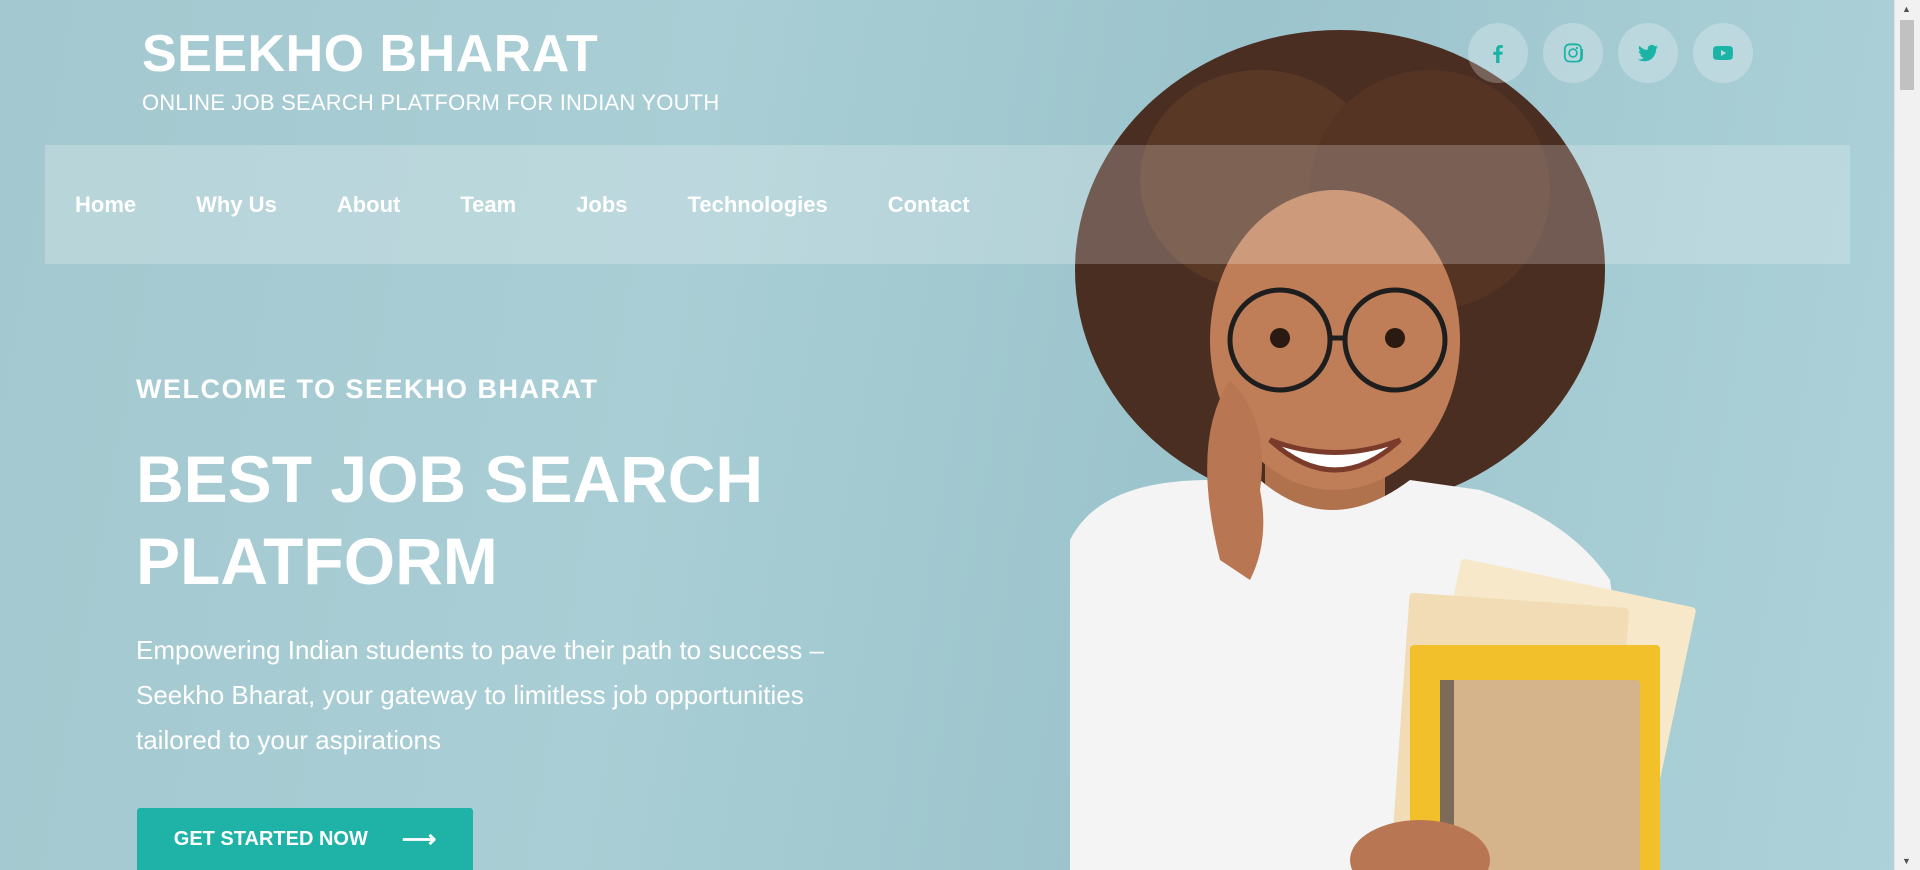 This screenshot has width=1920, height=870. Describe the element at coordinates (105, 205) in the screenshot. I see `nav-home: Home` at that location.